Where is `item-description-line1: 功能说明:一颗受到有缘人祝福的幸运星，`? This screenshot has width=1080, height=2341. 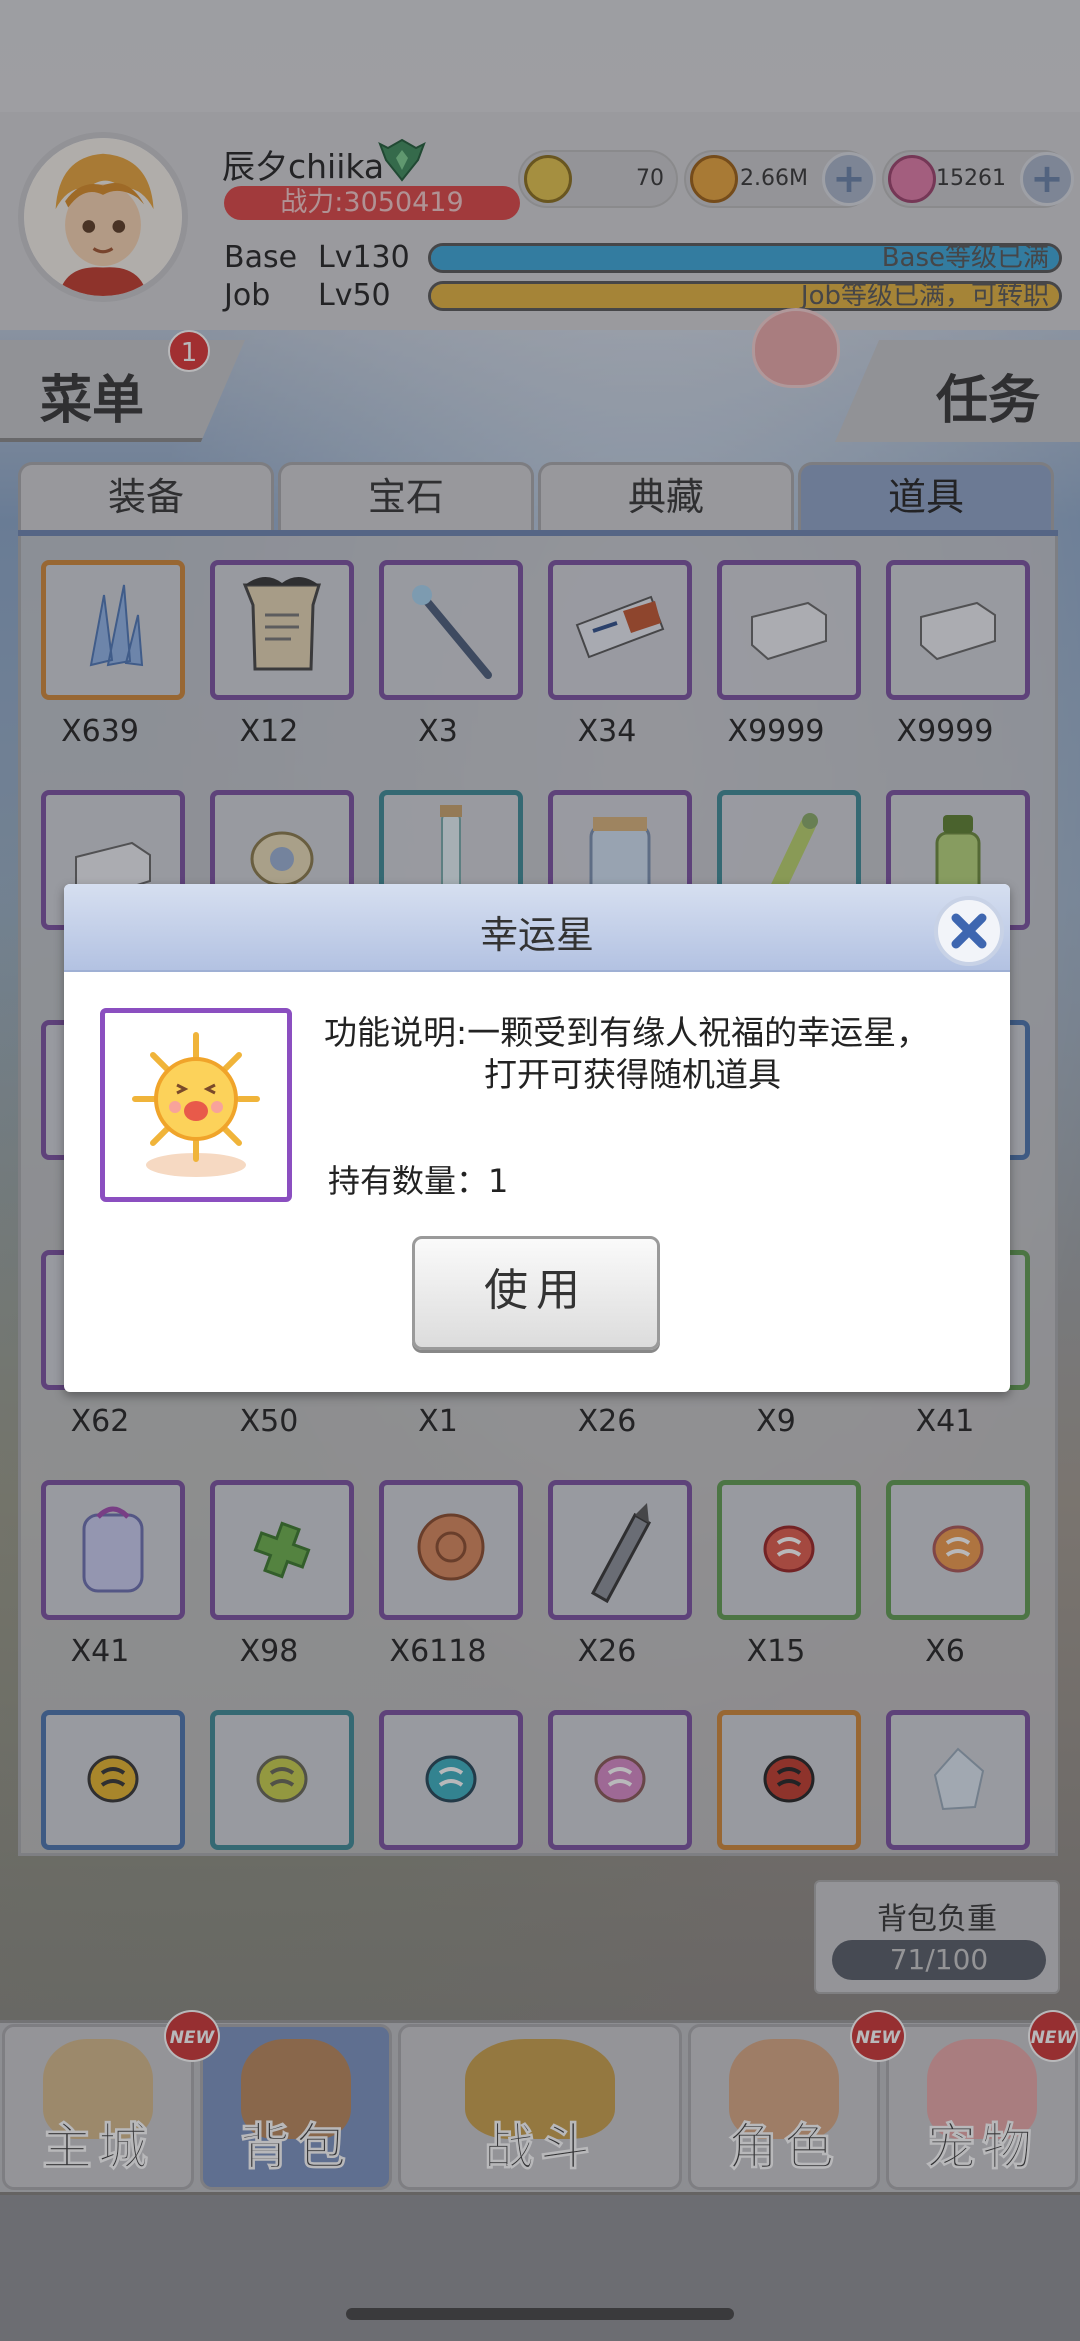
item-description-line1: 功能说明:一颗受到有缘人祝福的幸运星， is located at coordinates (627, 1032).